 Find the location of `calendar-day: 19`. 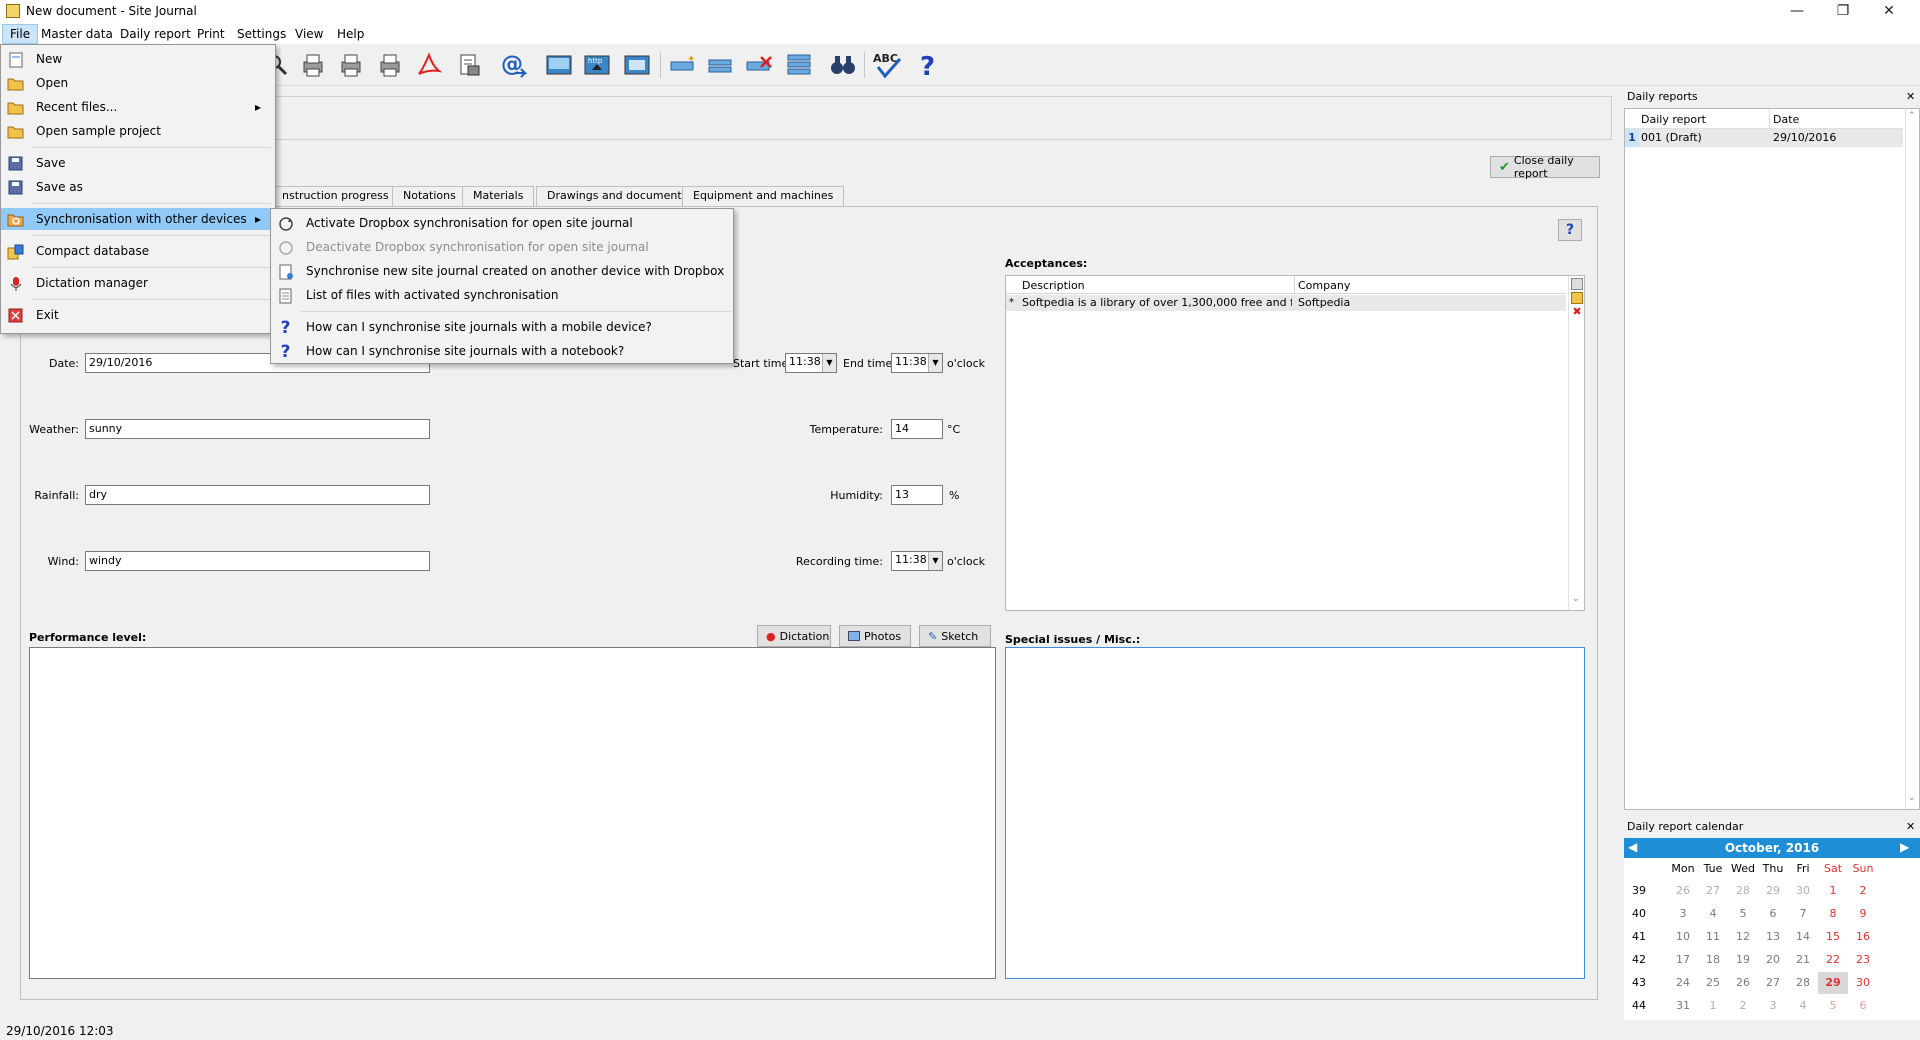

calendar-day: 19 is located at coordinates (1743, 960).